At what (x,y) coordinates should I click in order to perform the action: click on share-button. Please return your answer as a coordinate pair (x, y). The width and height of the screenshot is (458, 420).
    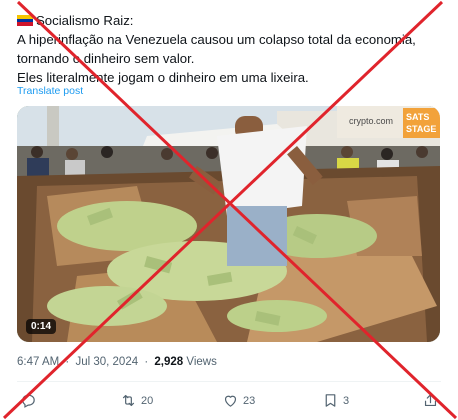
    Looking at the image, I should click on (430, 400).